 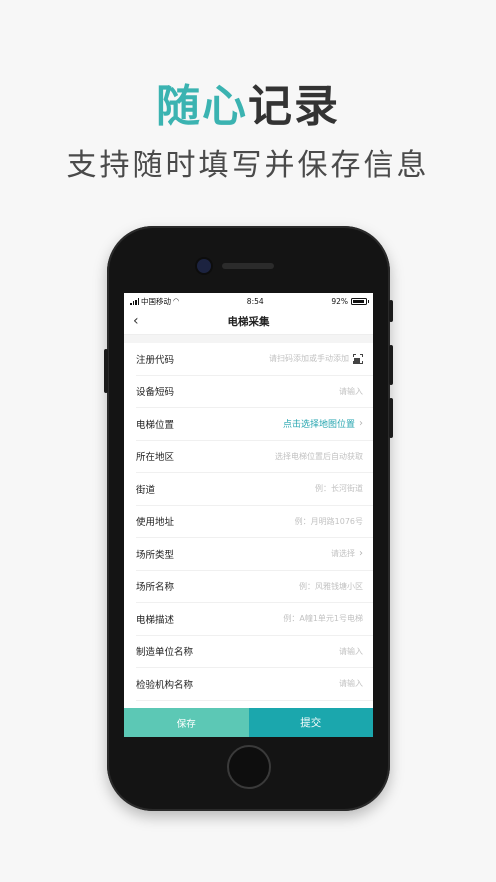 What do you see at coordinates (155, 425) in the screenshot?
I see `row-label: 电梯位置` at bounding box center [155, 425].